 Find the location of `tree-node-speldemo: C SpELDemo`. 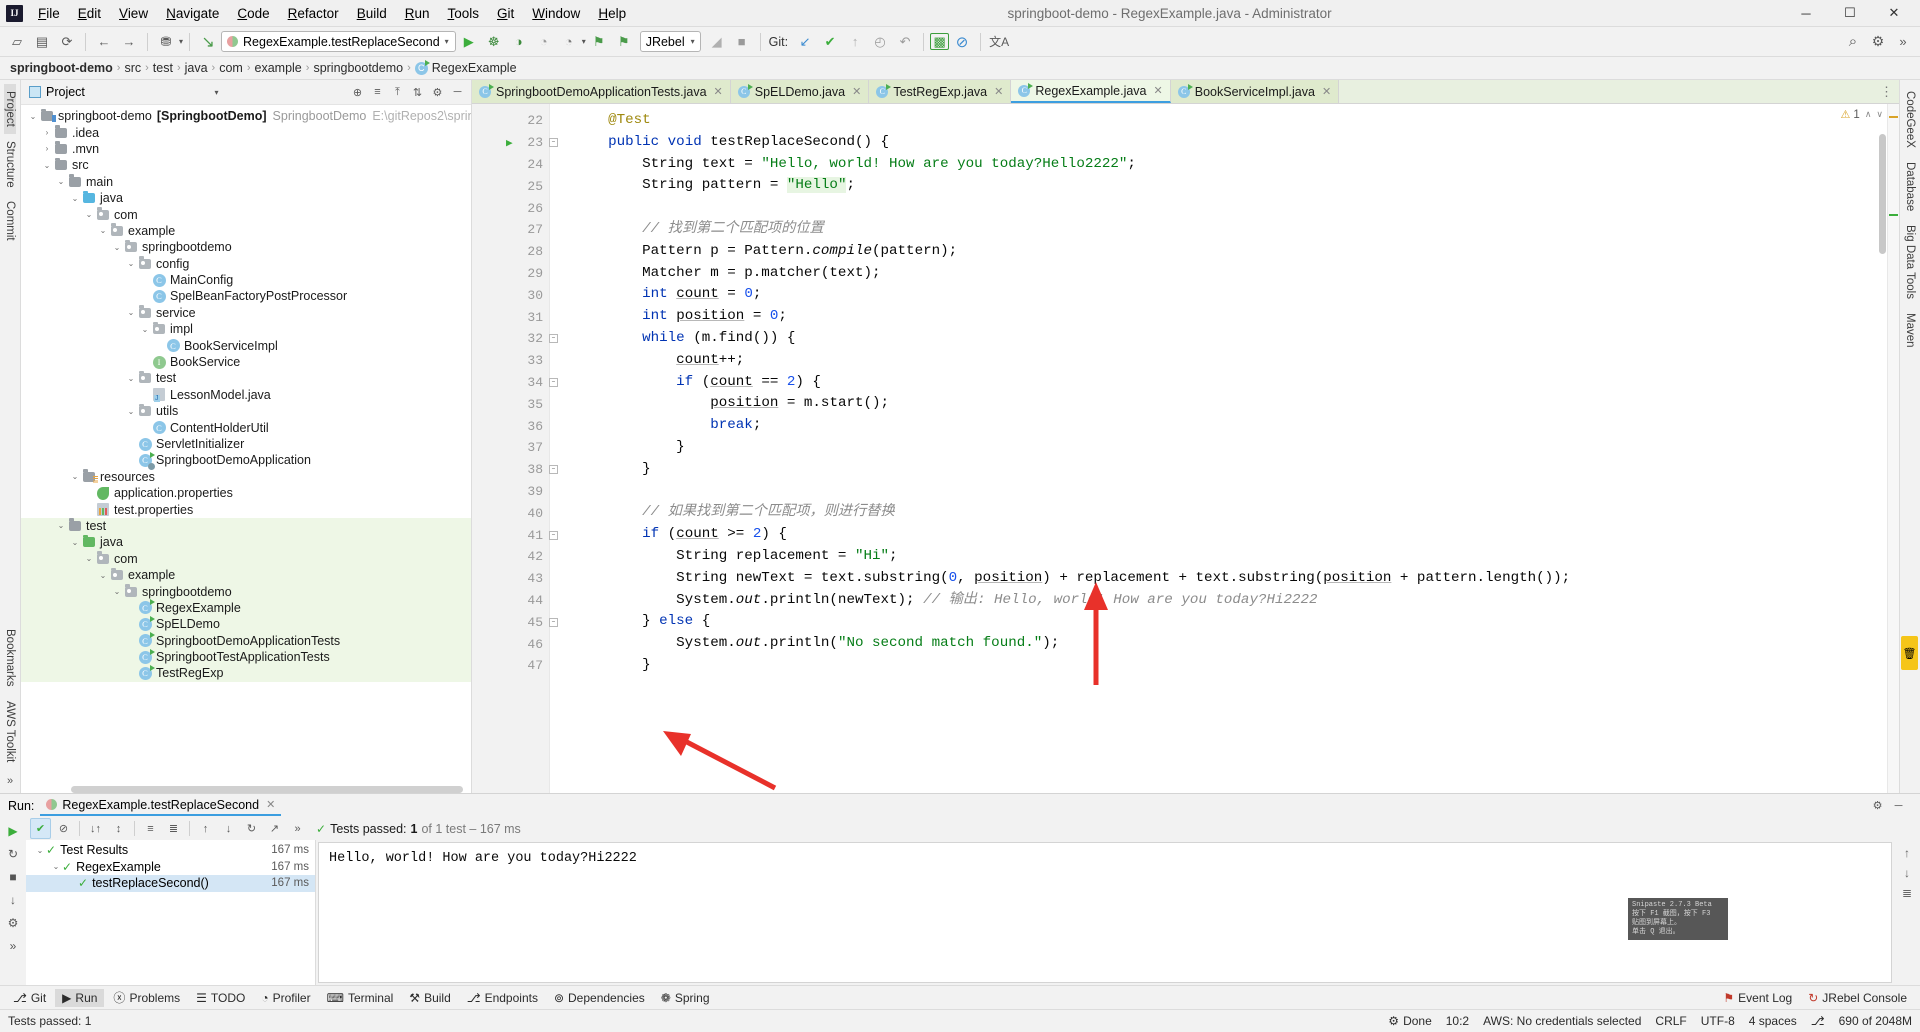

tree-node-speldemo: C SpELDemo is located at coordinates (246, 624).